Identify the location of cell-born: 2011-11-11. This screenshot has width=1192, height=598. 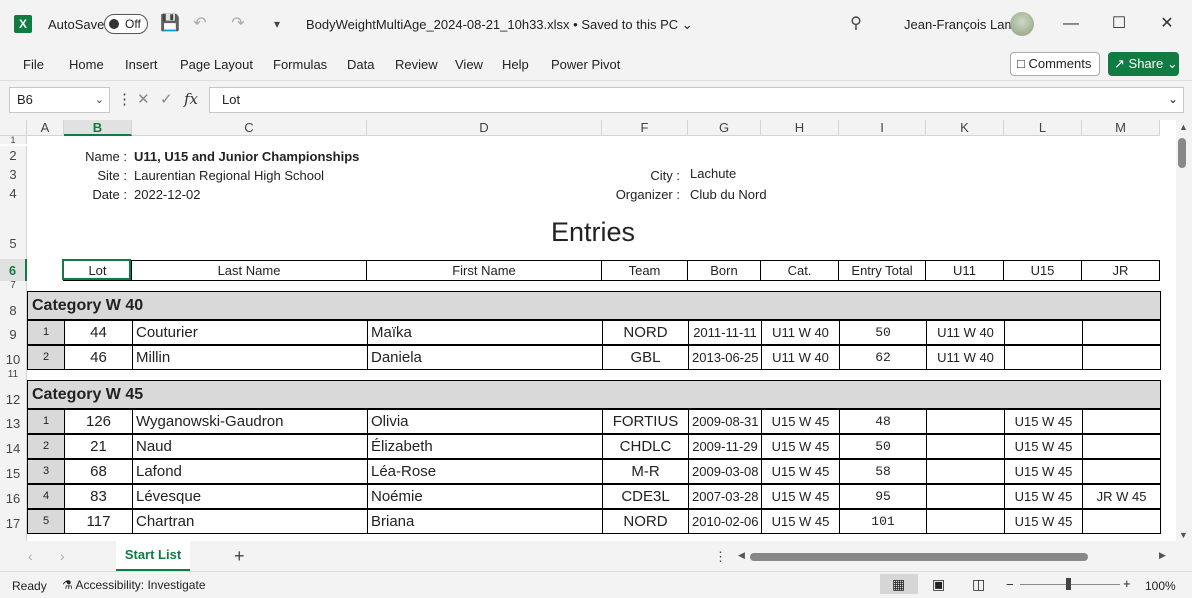
(725, 332).